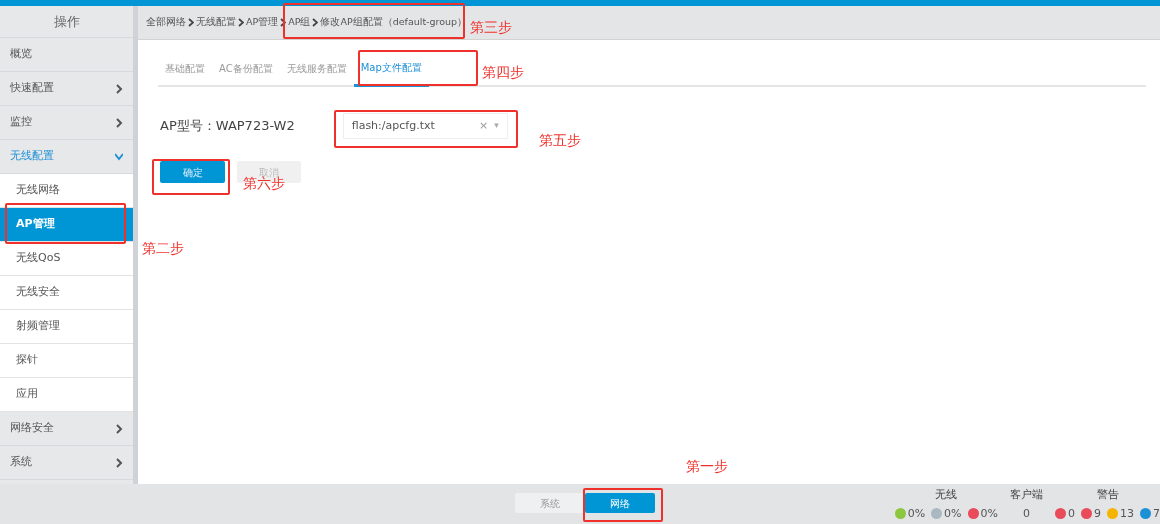 The width and height of the screenshot is (1160, 524). Describe the element at coordinates (262, 22) in the screenshot. I see `breadcrumb-link: AP管理` at that location.